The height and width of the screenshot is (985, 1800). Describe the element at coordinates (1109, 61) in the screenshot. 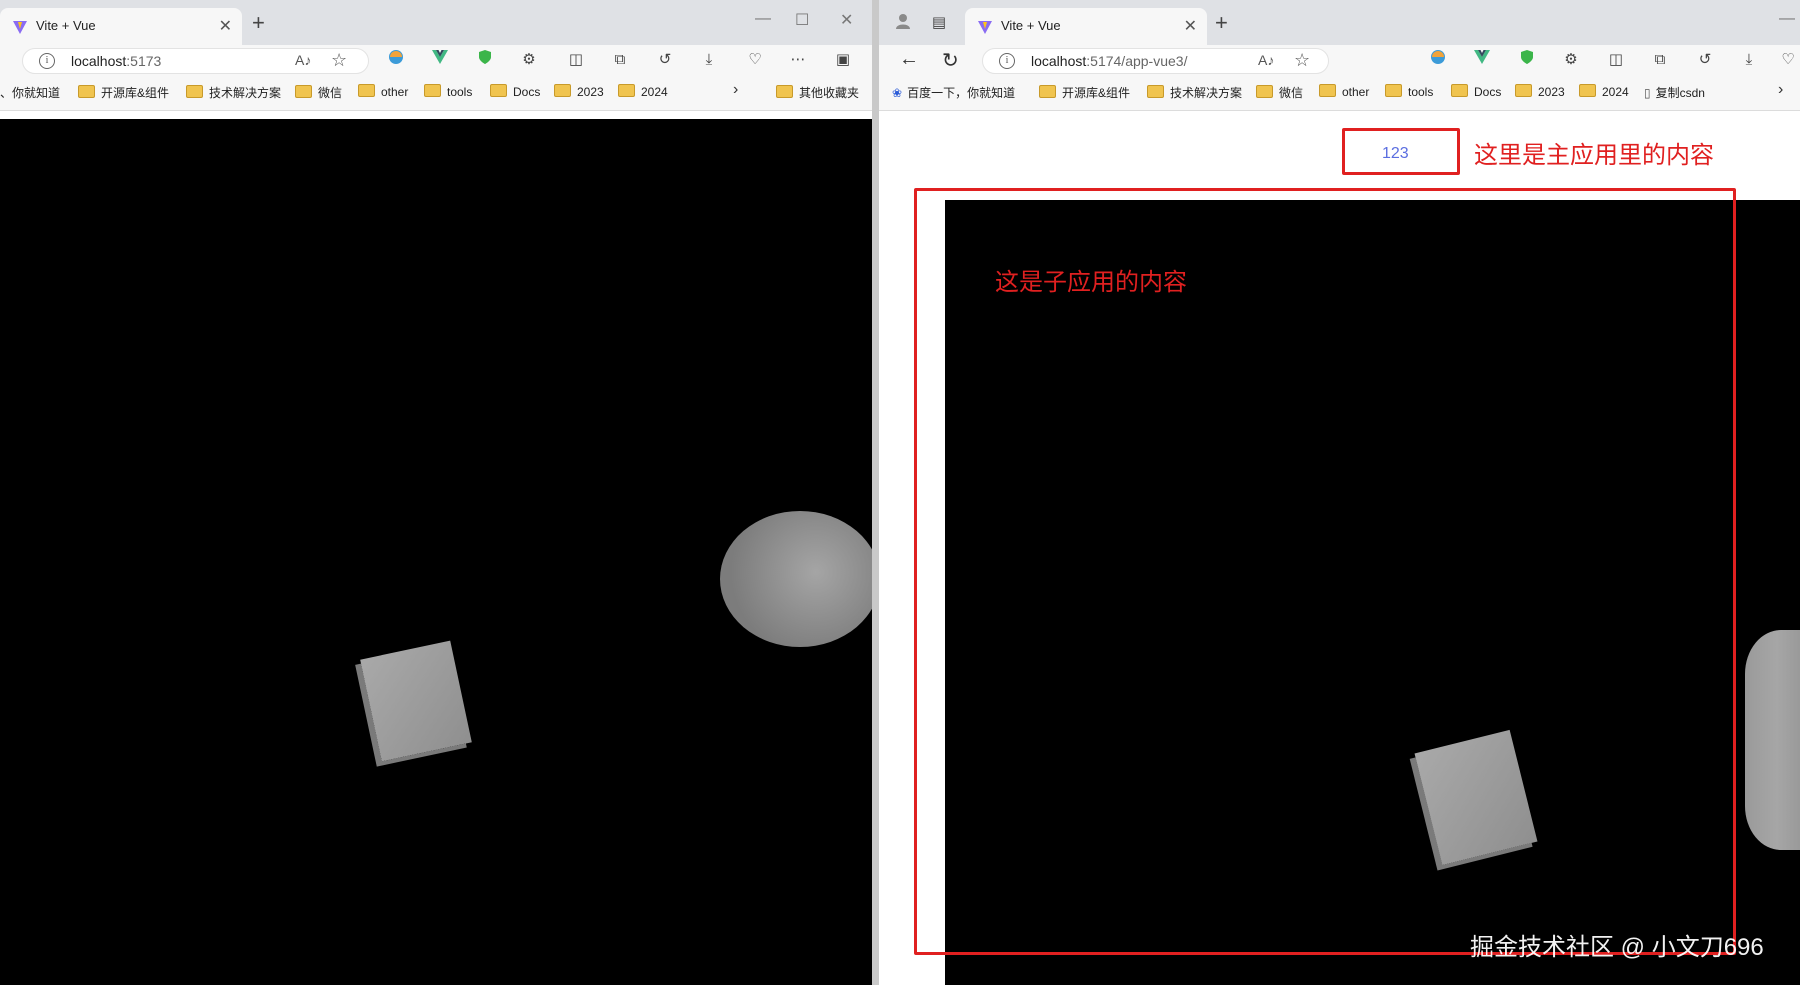

I see `url-text: localhost:5174/app-vue3/` at that location.